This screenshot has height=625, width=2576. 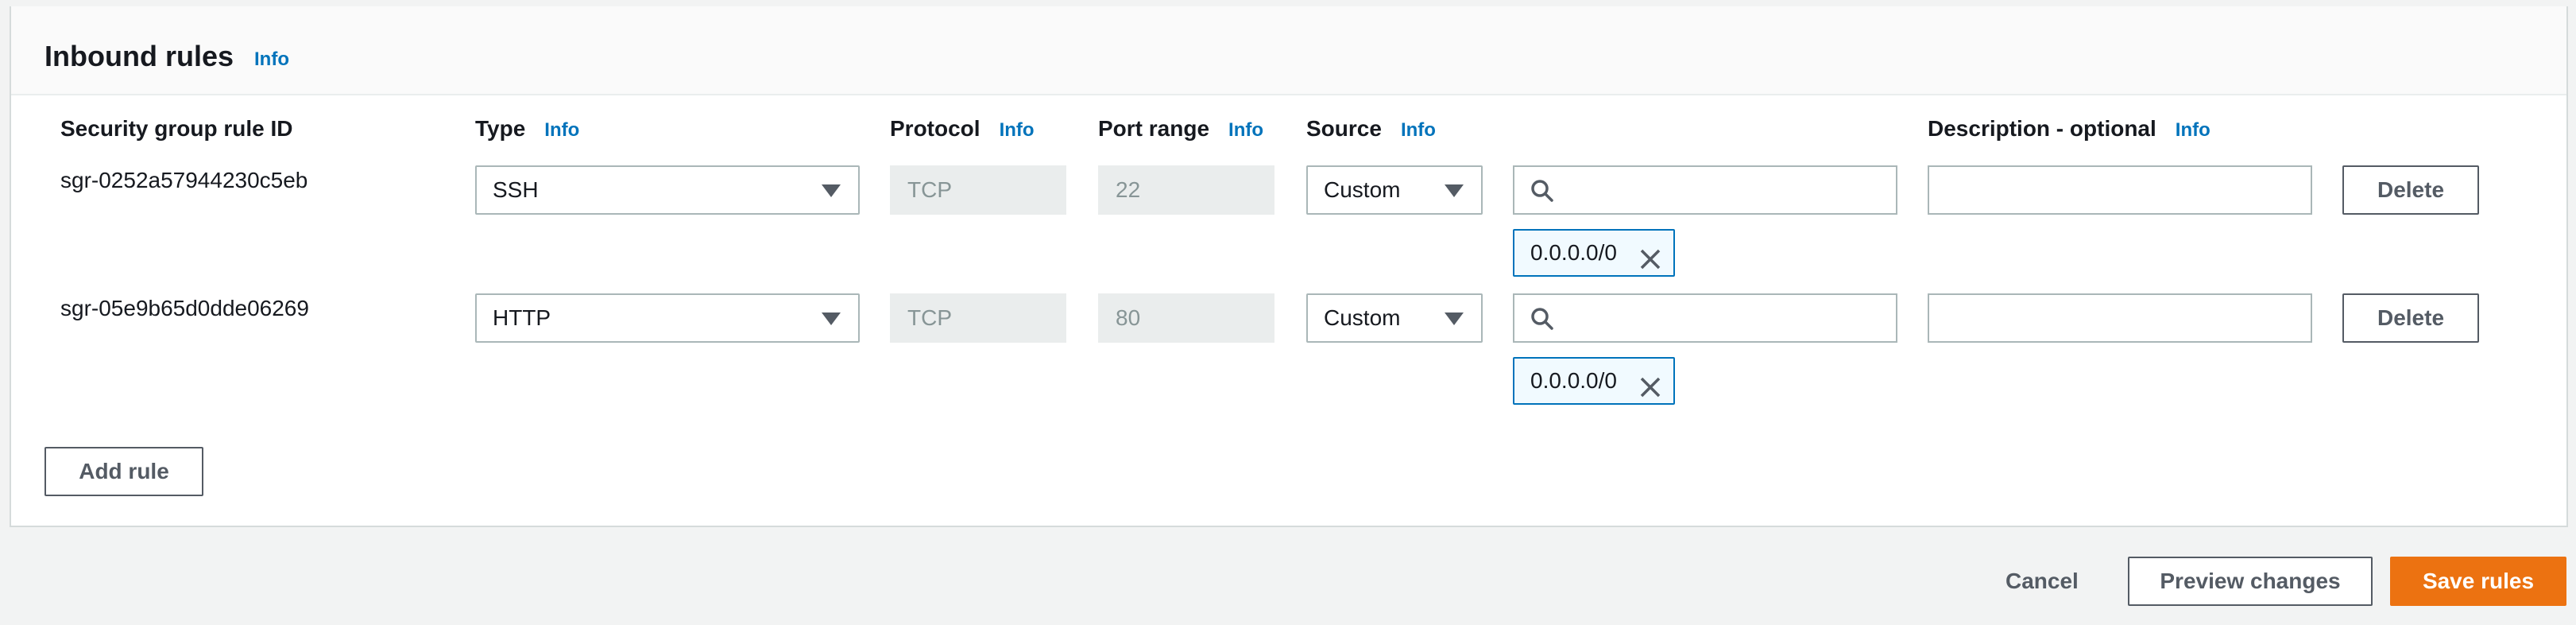 I want to click on header-rule-id-label: Security group rule ID, so click(x=176, y=128).